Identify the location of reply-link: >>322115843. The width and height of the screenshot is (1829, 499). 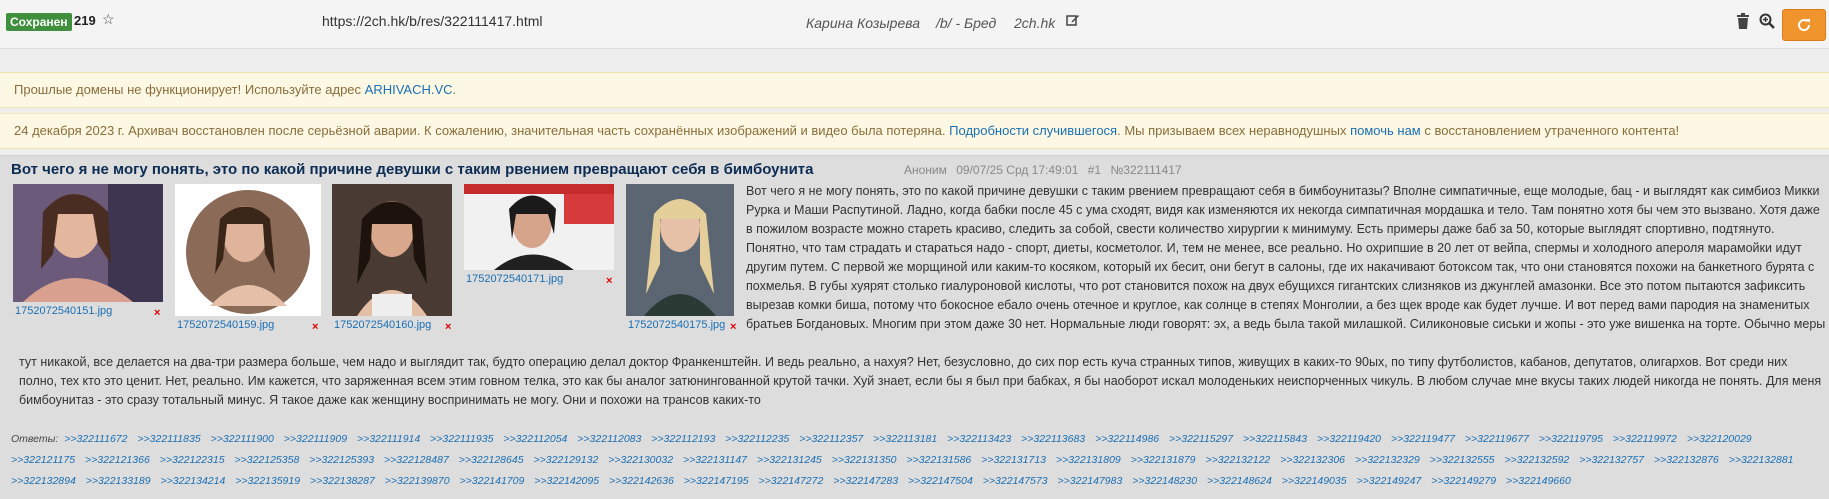
(1275, 439).